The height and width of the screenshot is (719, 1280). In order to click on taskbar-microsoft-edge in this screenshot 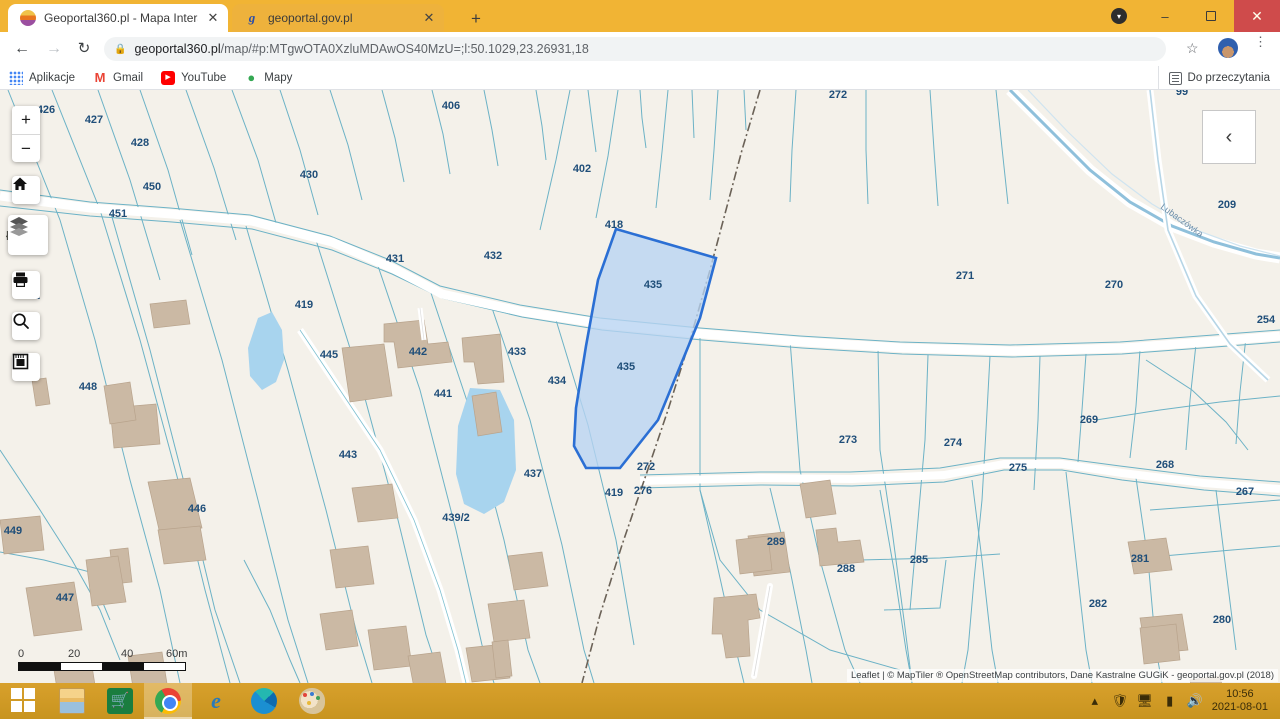, I will do `click(264, 701)`.